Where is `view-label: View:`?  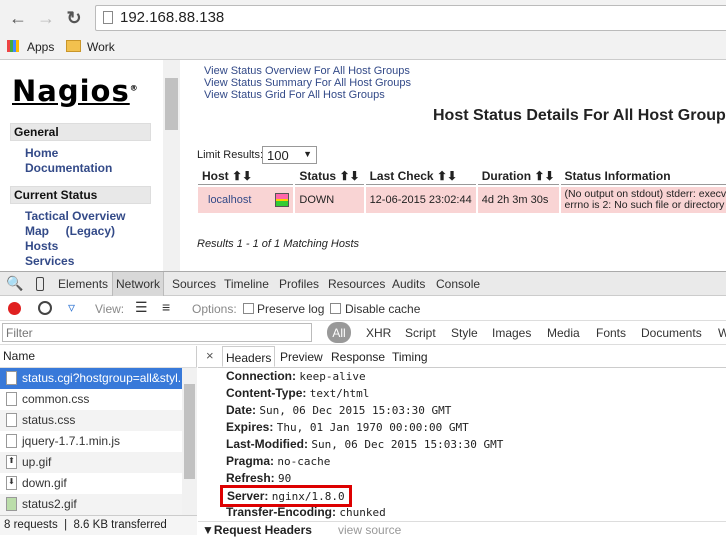
view-label: View: is located at coordinates (110, 309).